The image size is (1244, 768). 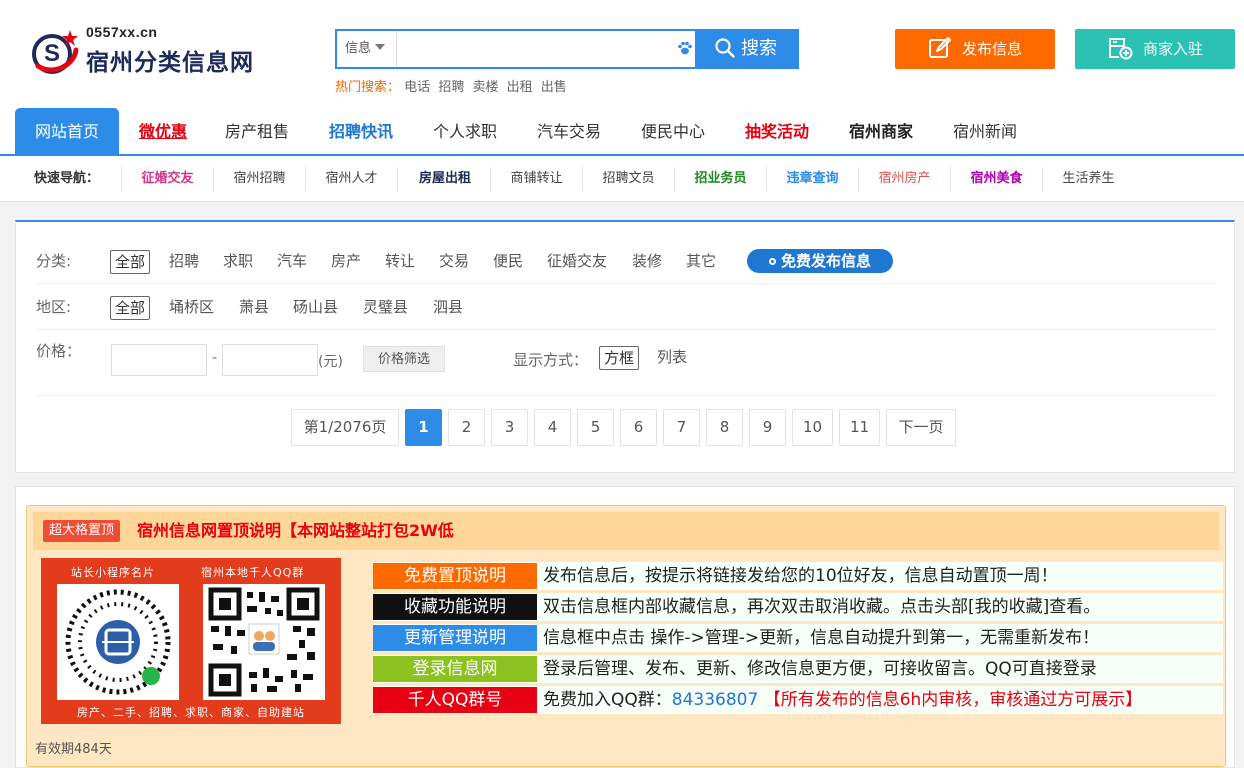 What do you see at coordinates (253, 572) in the screenshot?
I see `qr-caption-right: 宿州本地千人QQ群` at bounding box center [253, 572].